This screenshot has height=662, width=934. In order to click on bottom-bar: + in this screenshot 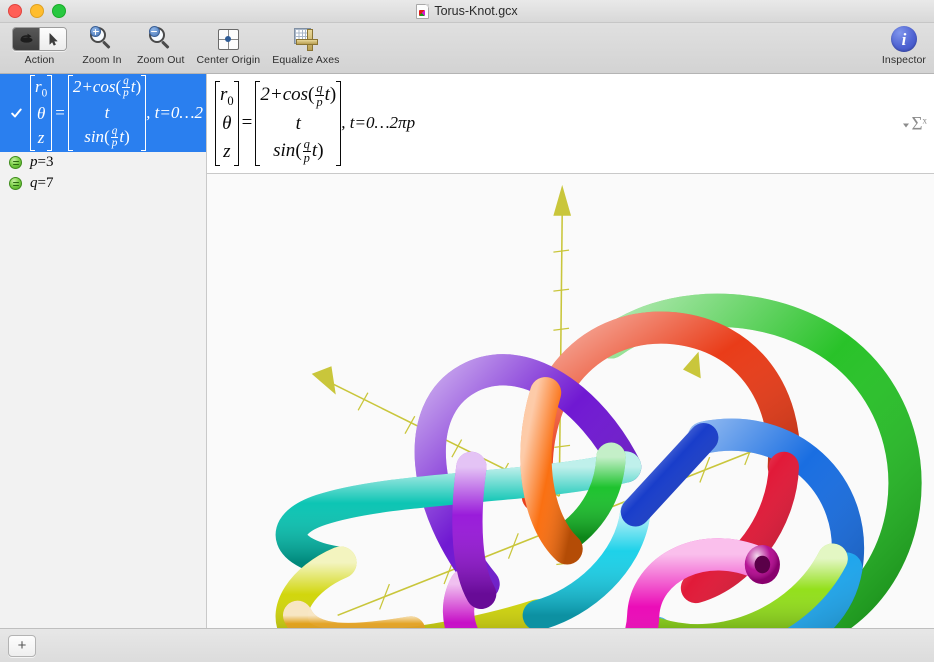, I will do `click(467, 645)`.